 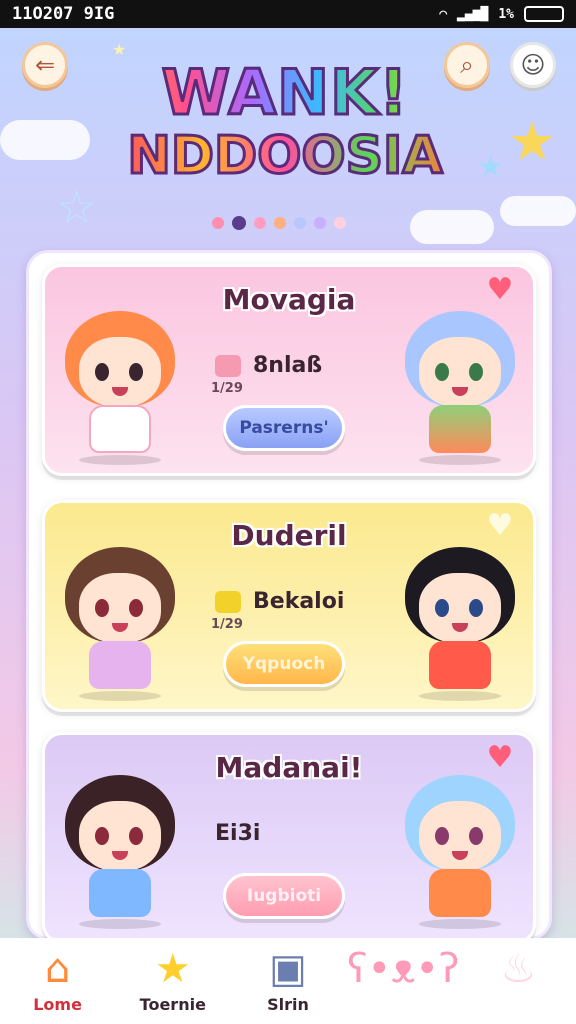 I want to click on card-icon: ▣, so click(x=288, y=969).